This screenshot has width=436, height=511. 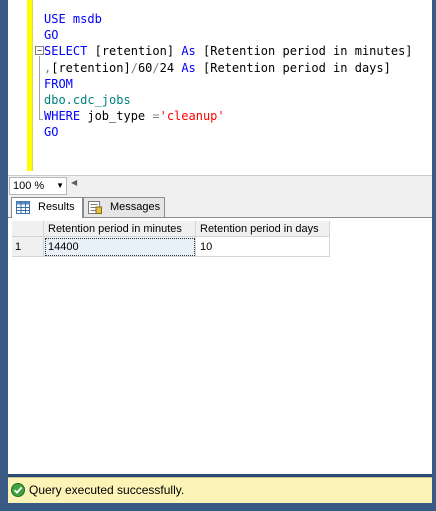 What do you see at coordinates (87, 100) in the screenshot?
I see `code-line-text: dbo.cdc_jobs` at bounding box center [87, 100].